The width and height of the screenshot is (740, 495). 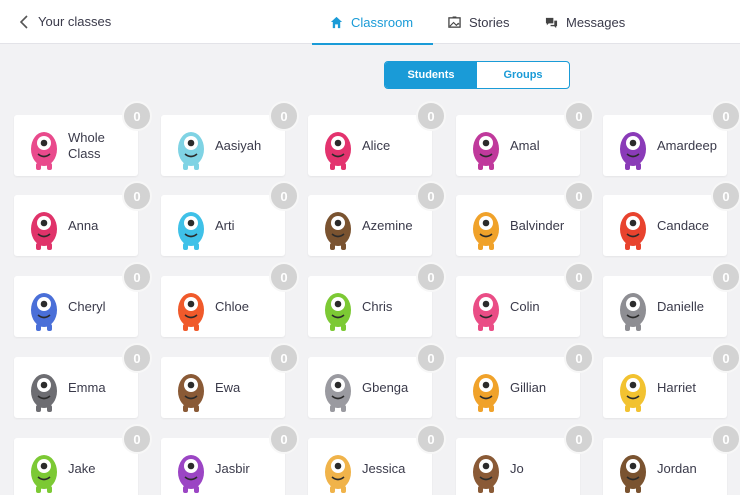 I want to click on whole-class-card: Whole Class 0, so click(x=83, y=138).